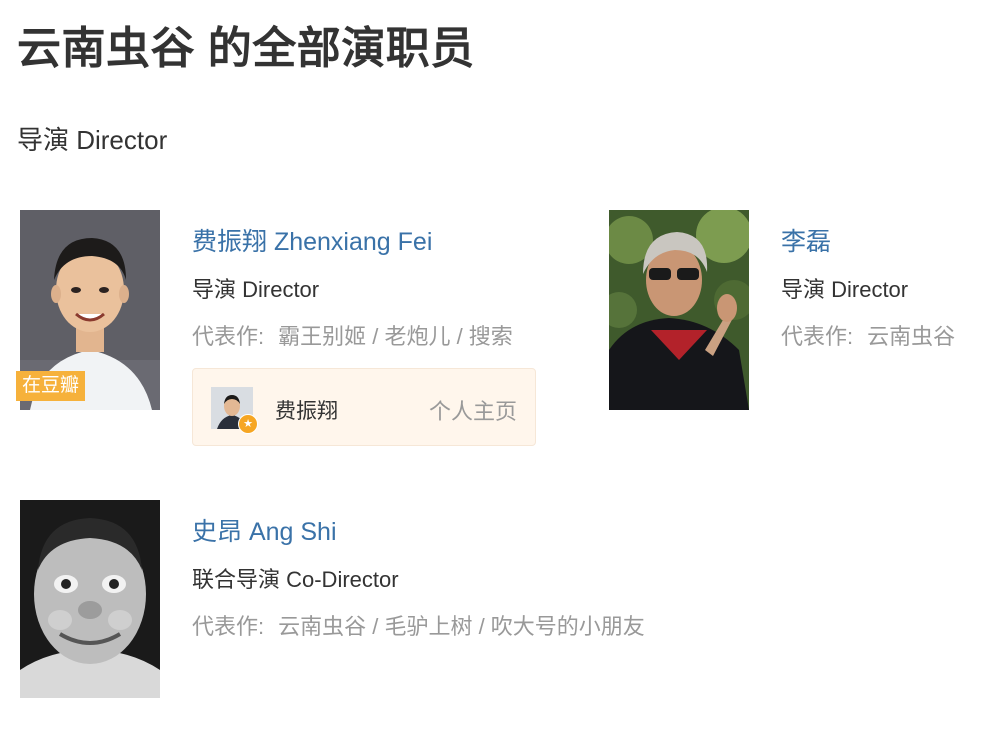 The image size is (1000, 731). I want to click on profile-avatar: ★, so click(234, 410).